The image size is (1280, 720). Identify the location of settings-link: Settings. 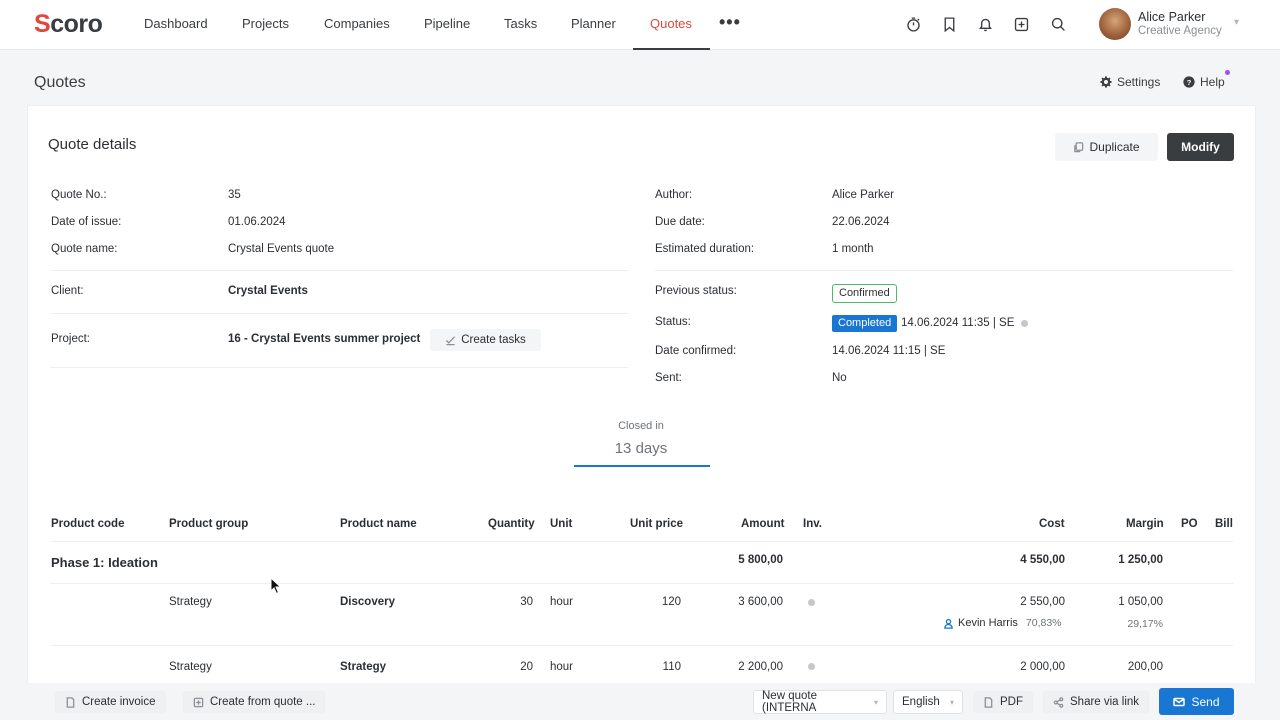
(1130, 82).